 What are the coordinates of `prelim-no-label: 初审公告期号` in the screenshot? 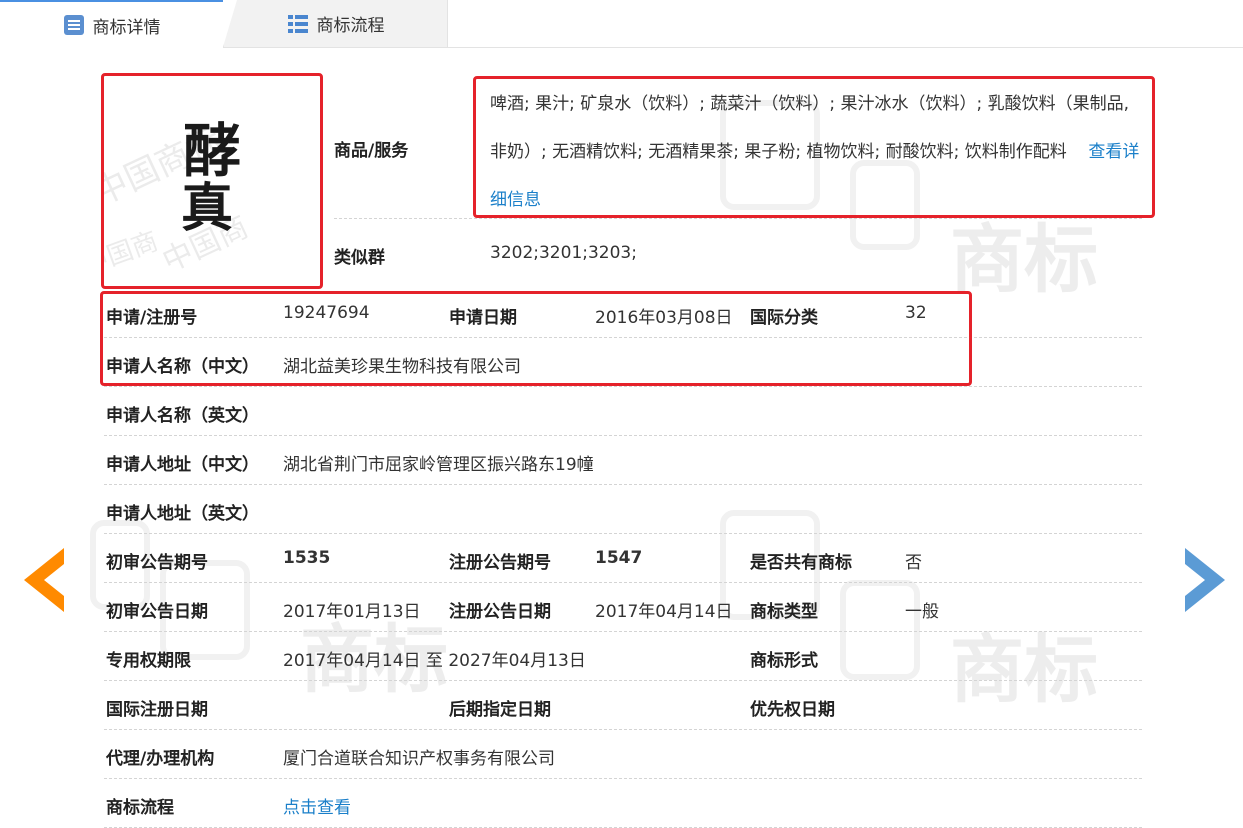 It's located at (157, 563).